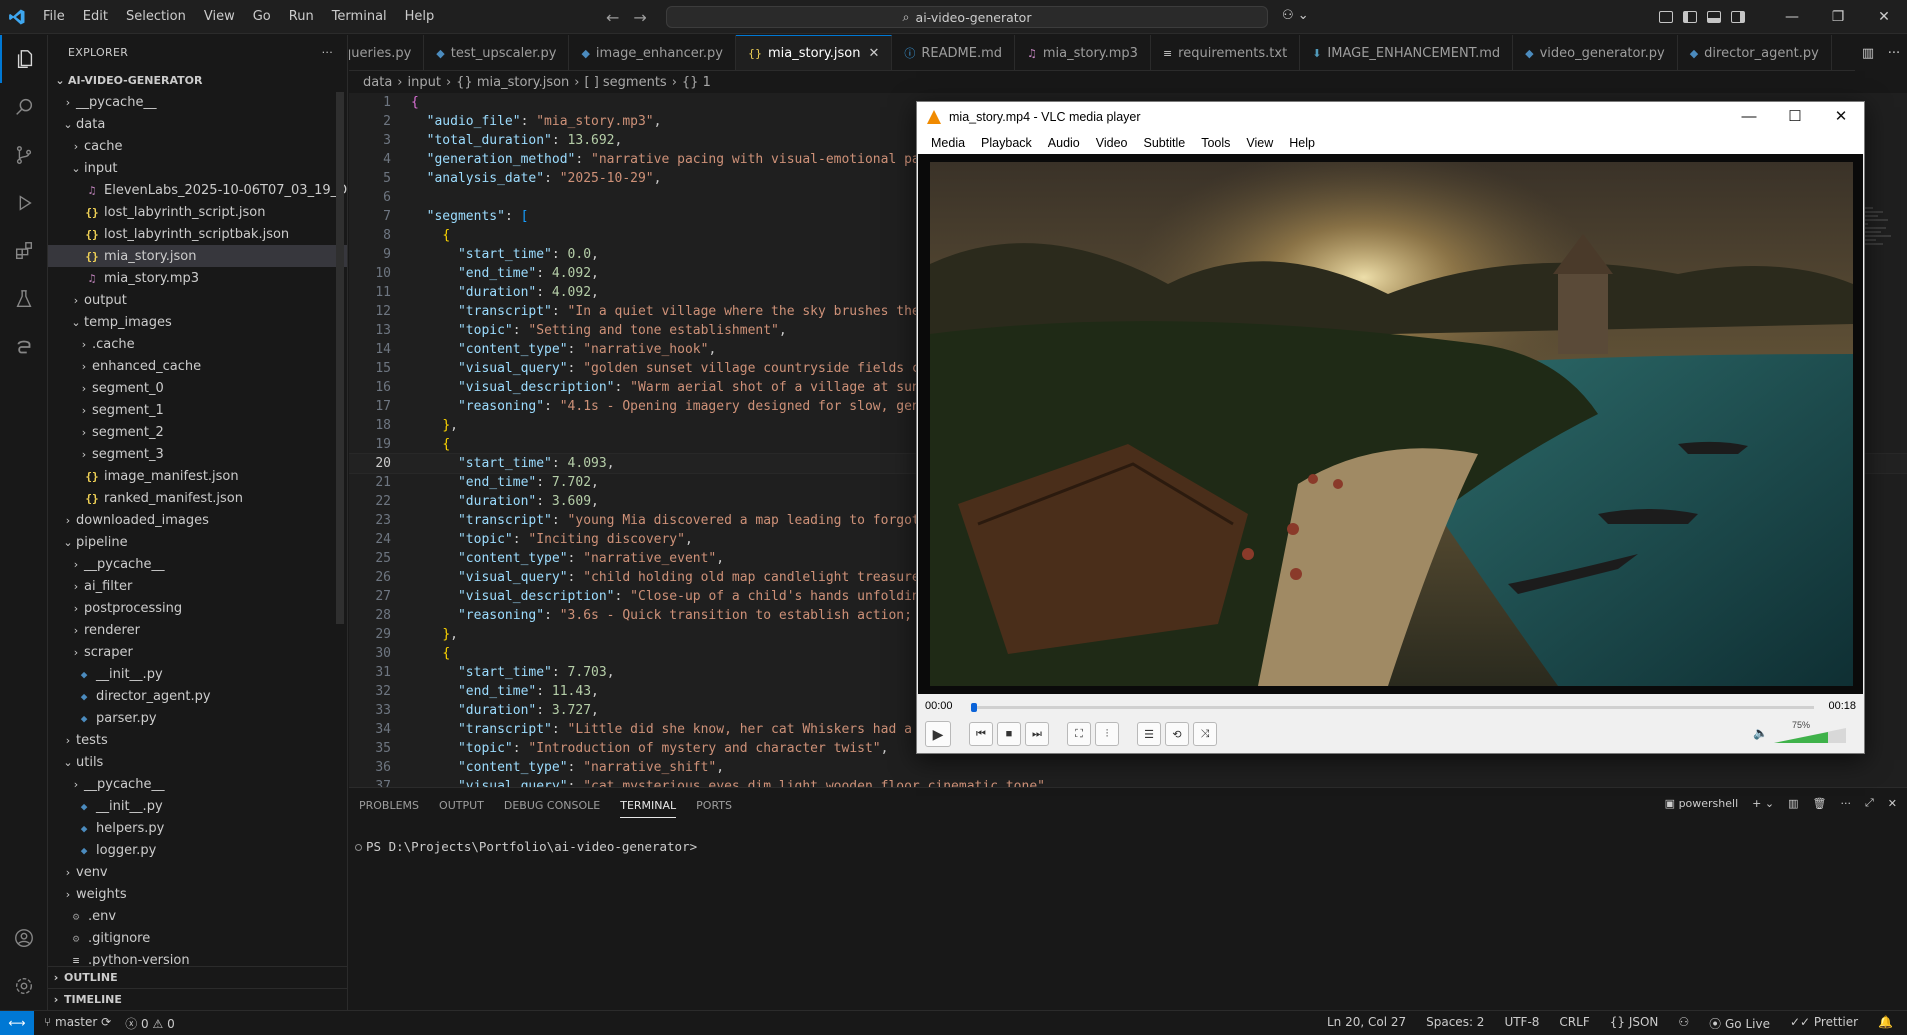  Describe the element at coordinates (1666, 17) in the screenshot. I see `customize-layout-icon` at that location.